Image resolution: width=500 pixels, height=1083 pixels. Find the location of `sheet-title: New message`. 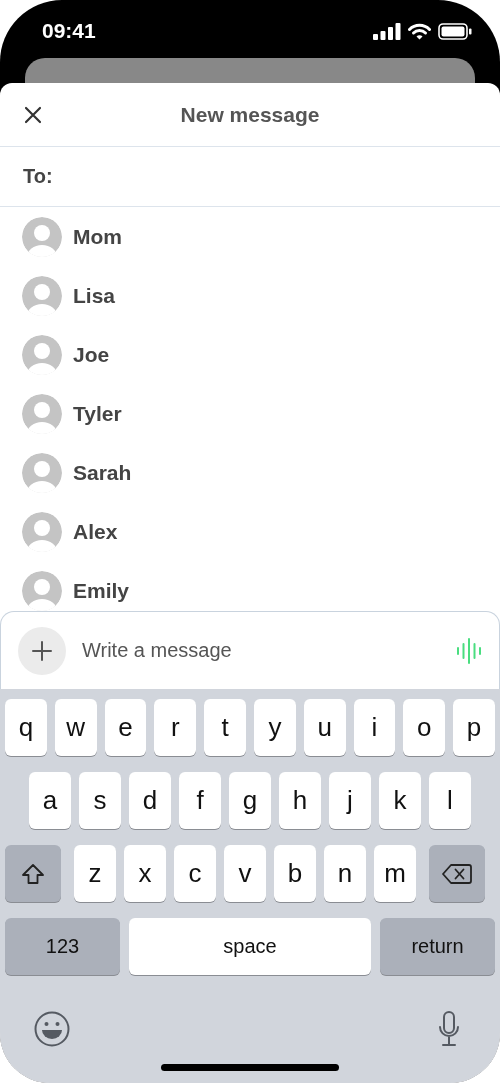

sheet-title: New message is located at coordinates (250, 114).